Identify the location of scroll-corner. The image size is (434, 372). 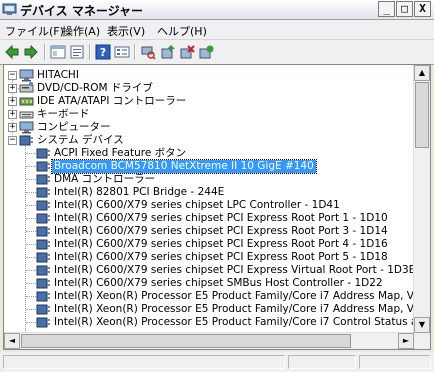
(422, 341).